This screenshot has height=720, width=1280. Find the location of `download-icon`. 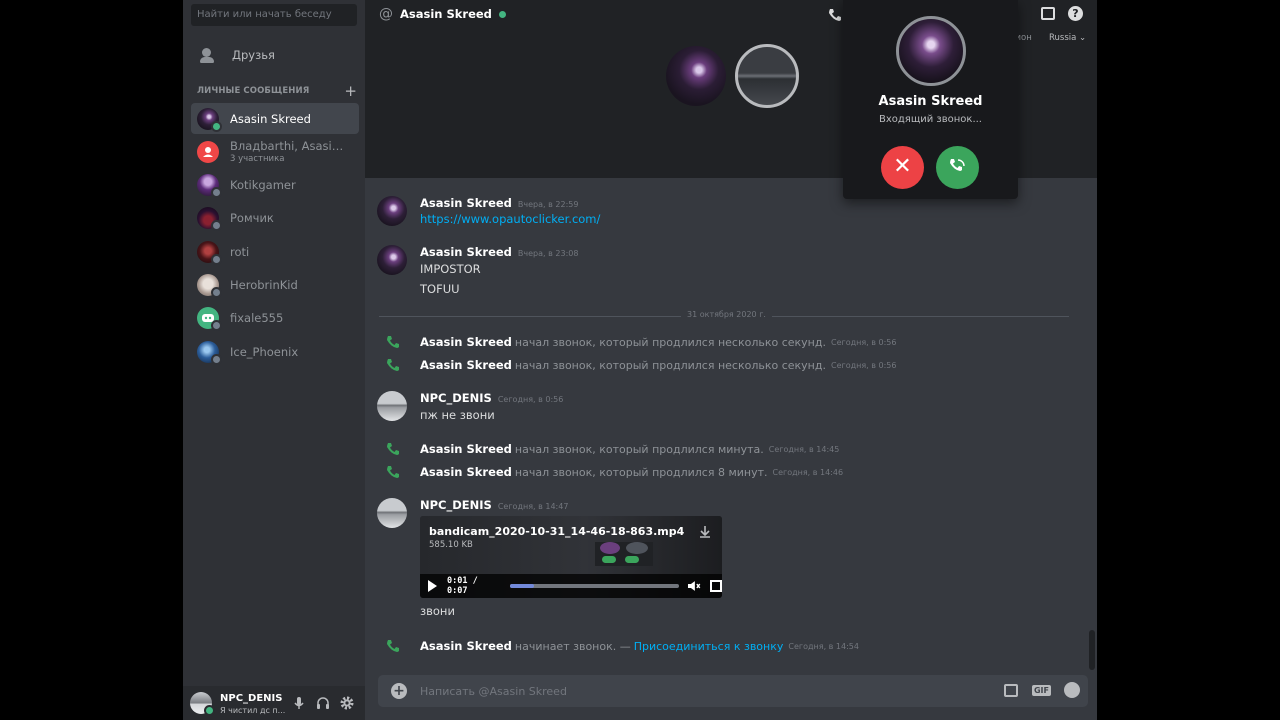

download-icon is located at coordinates (705, 532).